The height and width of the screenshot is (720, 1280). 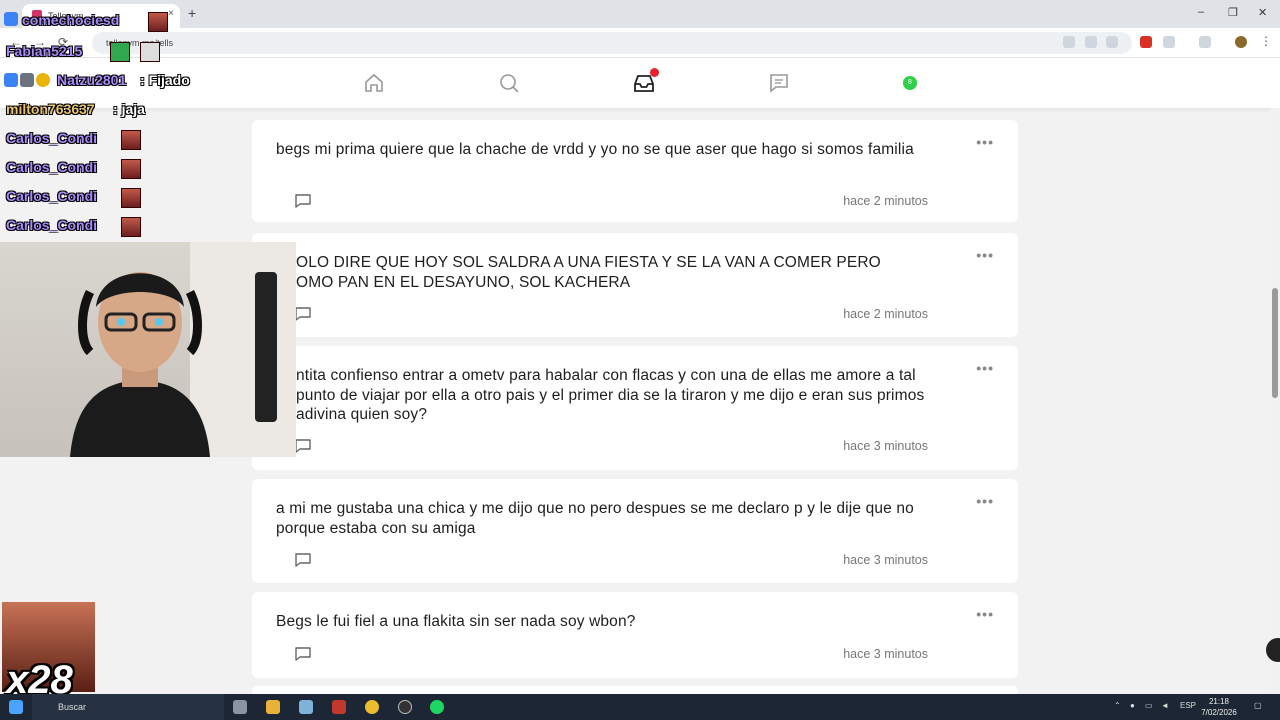 What do you see at coordinates (72, 707) in the screenshot?
I see `search-placeholder: Buscar` at bounding box center [72, 707].